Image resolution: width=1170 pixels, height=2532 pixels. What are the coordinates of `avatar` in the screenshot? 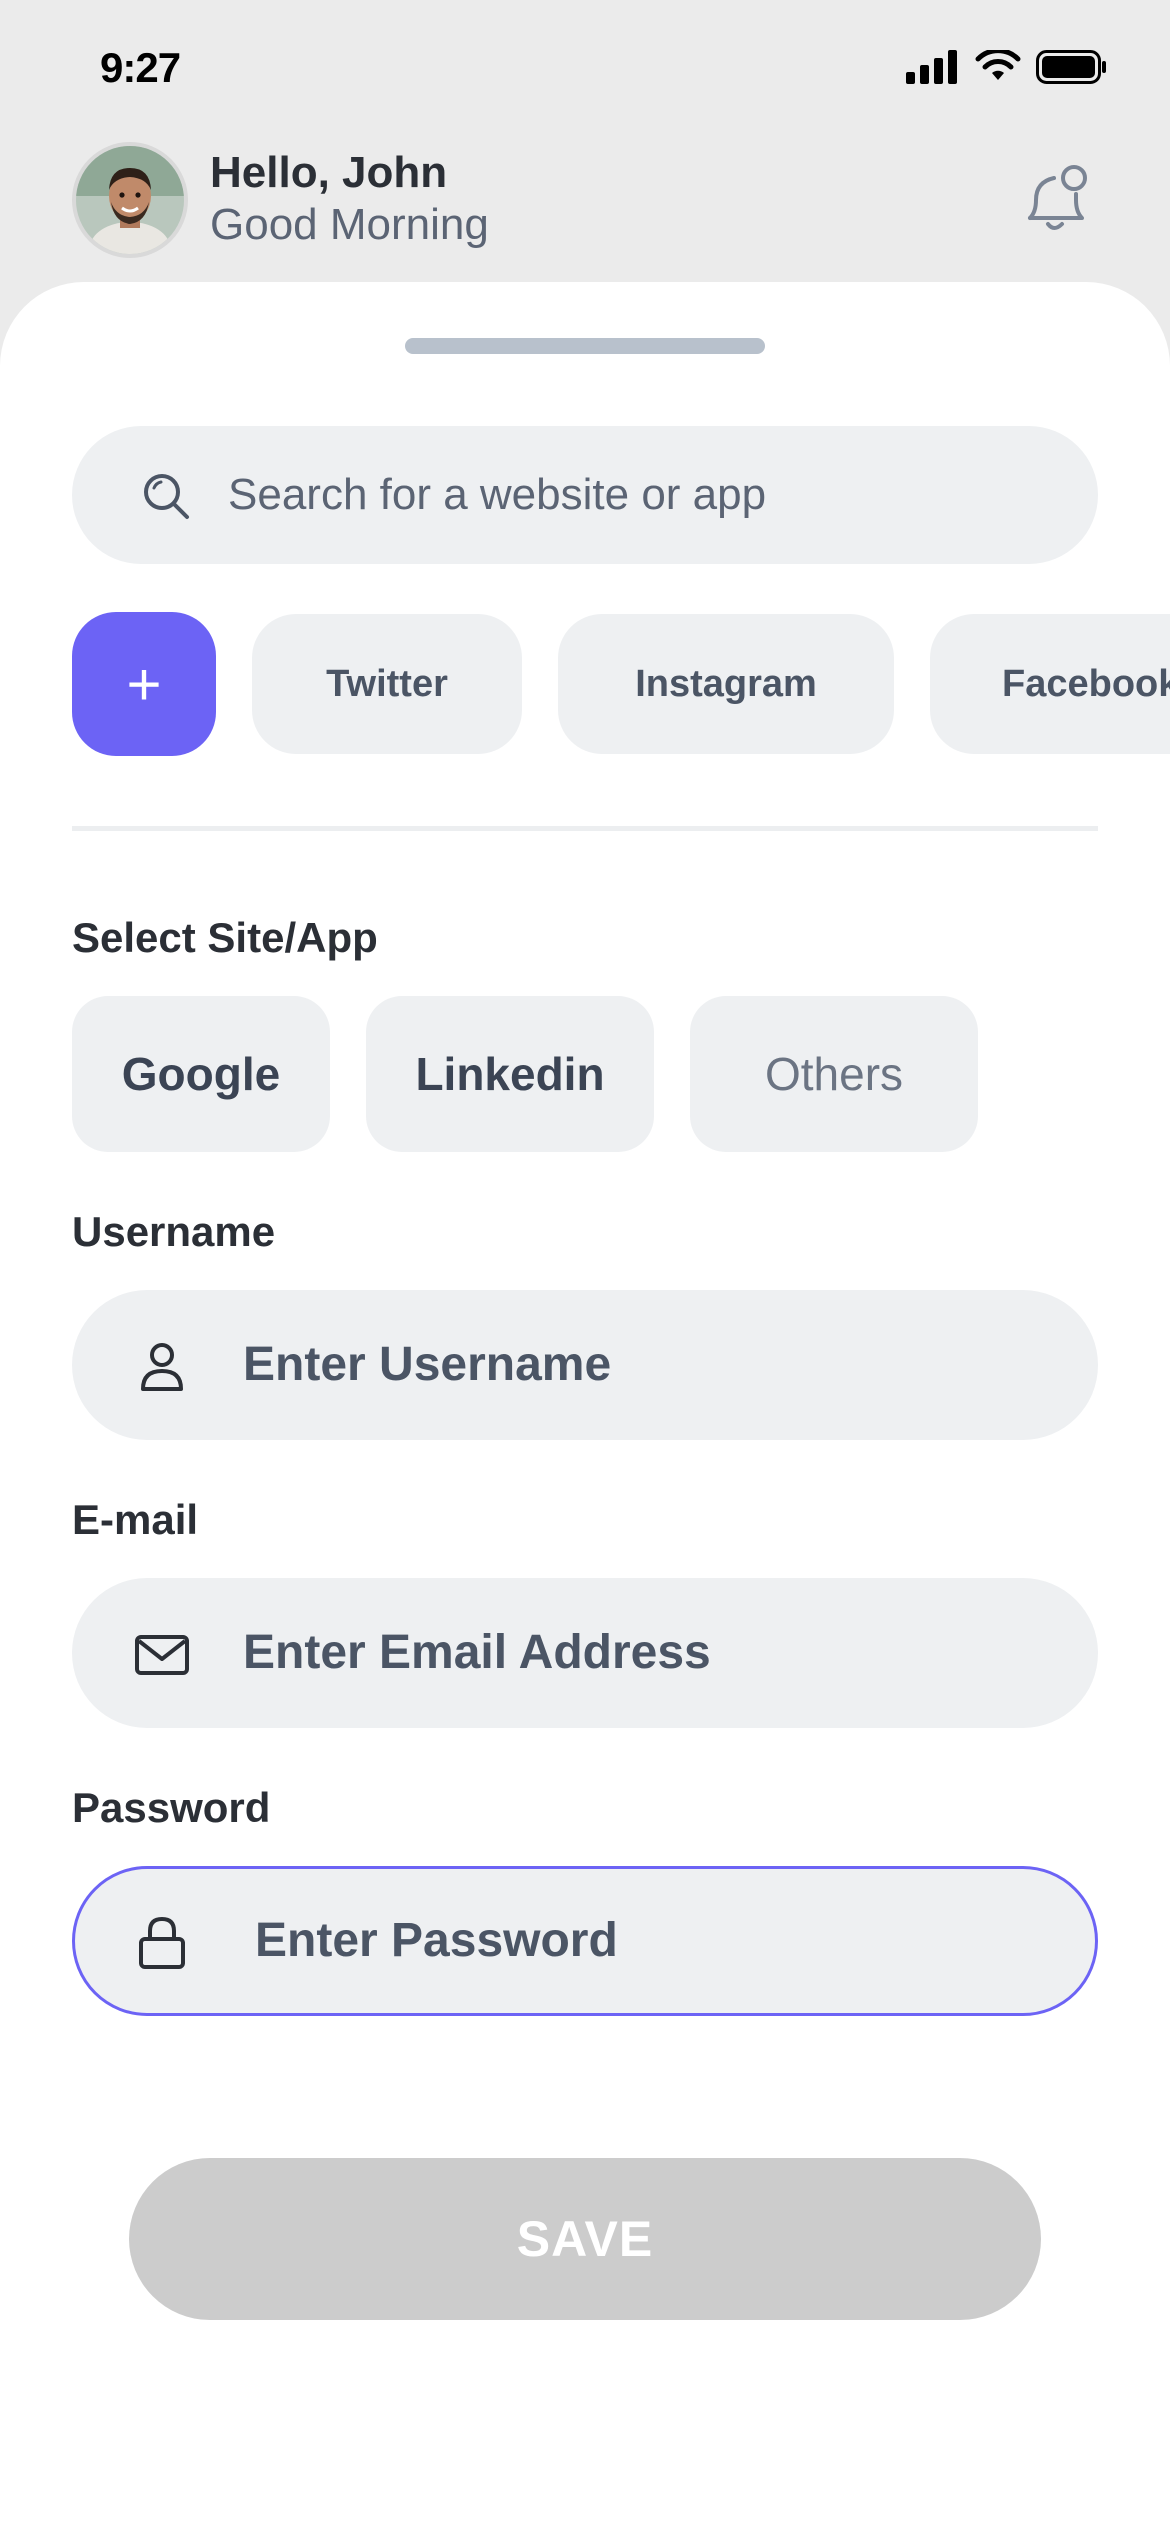 It's located at (130, 200).